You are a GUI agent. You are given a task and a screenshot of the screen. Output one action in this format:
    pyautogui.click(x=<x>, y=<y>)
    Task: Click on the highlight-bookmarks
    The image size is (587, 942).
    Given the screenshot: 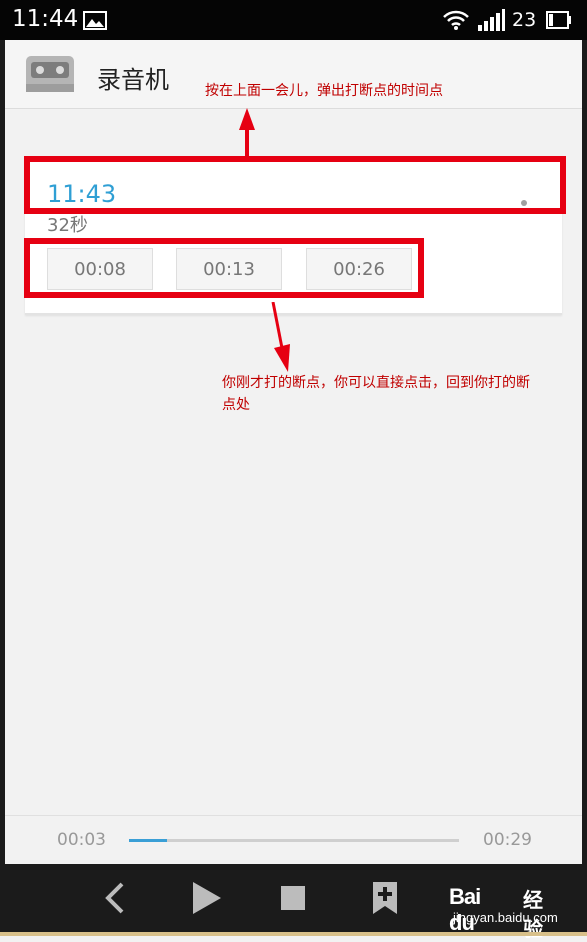 What is the action you would take?
    pyautogui.click(x=224, y=268)
    